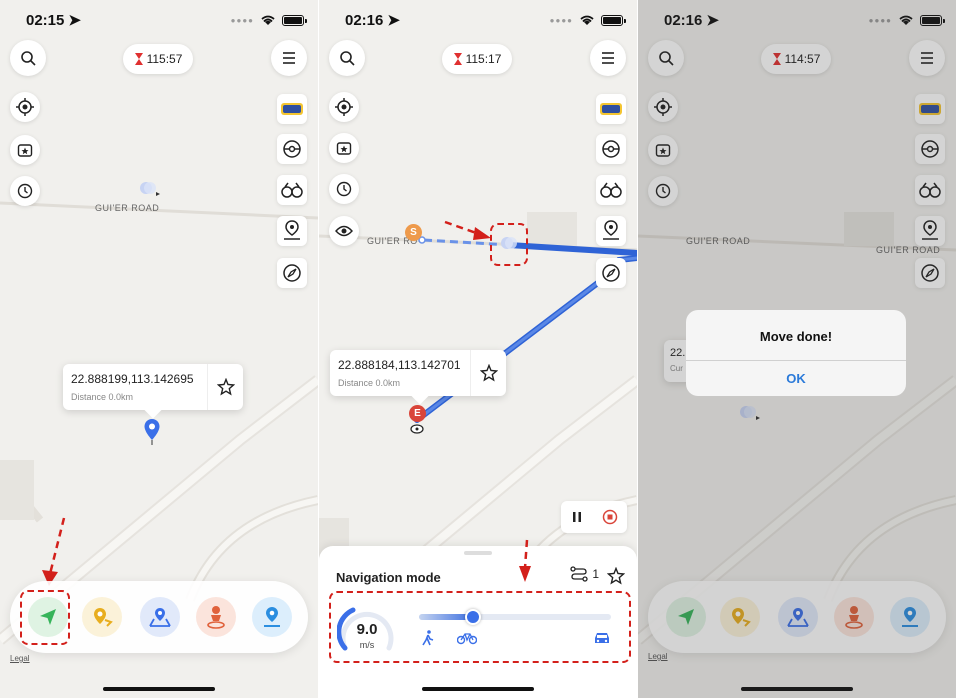 This screenshot has width=956, height=698. What do you see at coordinates (417, 429) in the screenshot?
I see `end-point-dot` at bounding box center [417, 429].